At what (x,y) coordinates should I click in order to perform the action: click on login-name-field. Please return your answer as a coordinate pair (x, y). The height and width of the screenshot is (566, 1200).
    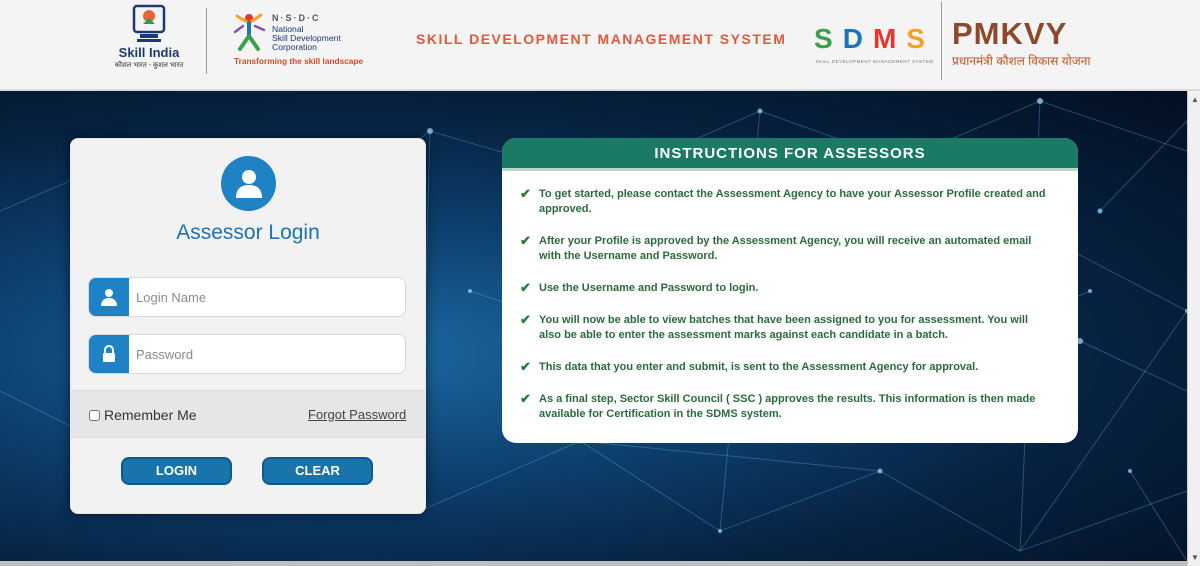
    Looking at the image, I should click on (247, 297).